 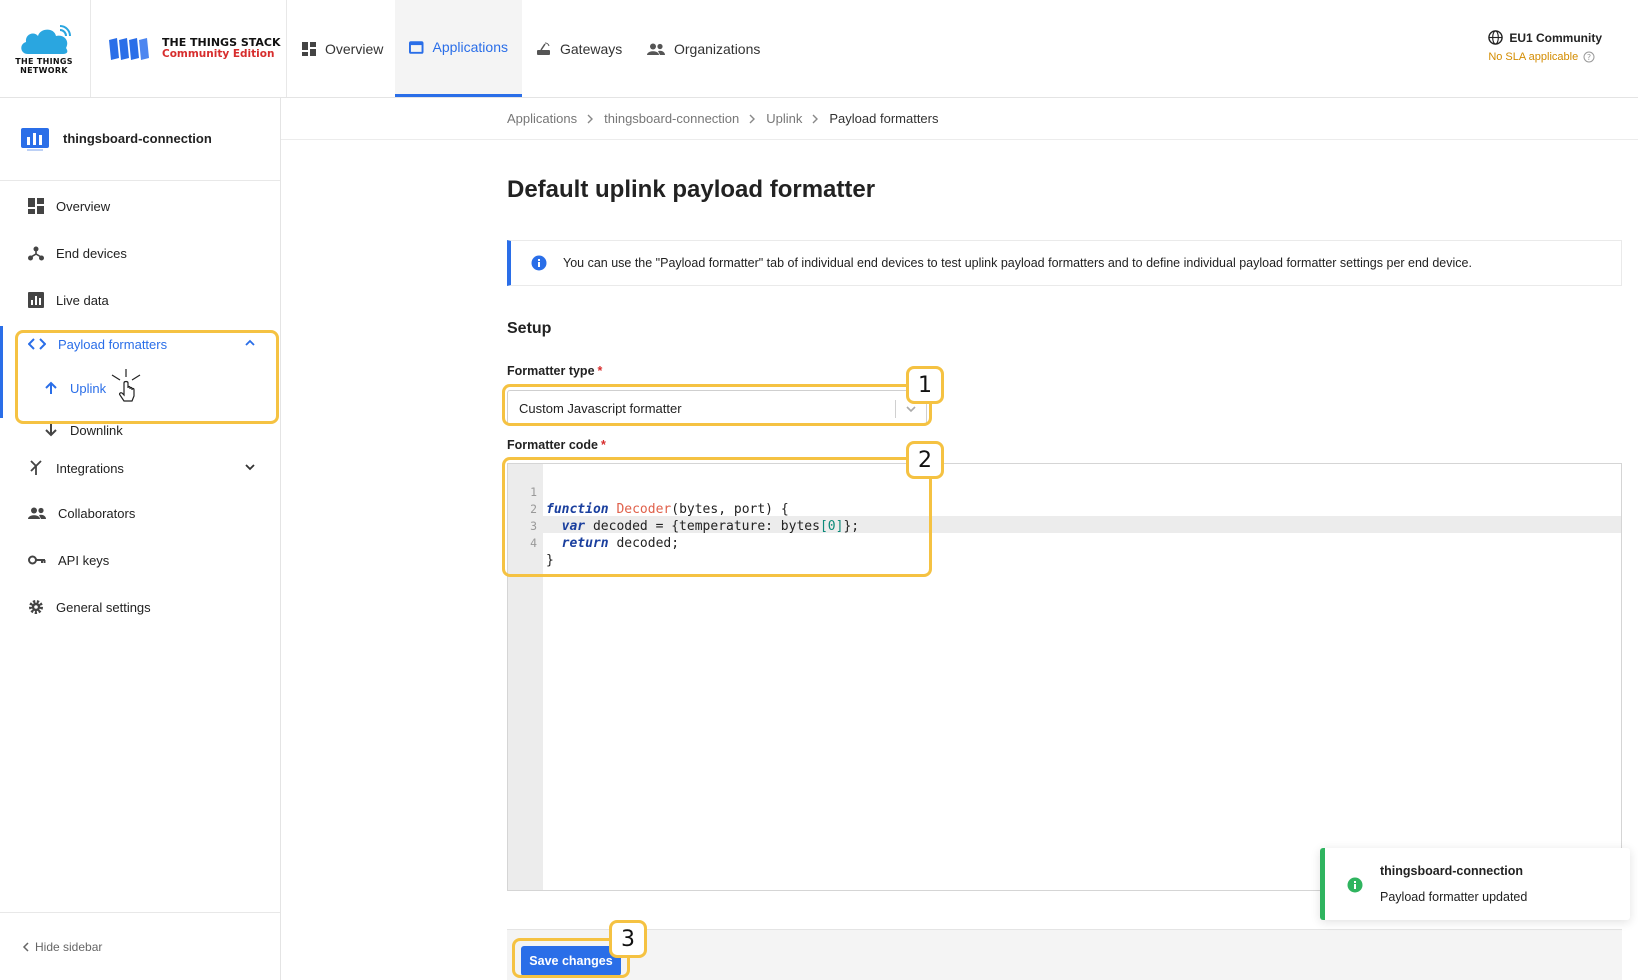 I want to click on code-icon, so click(x=37, y=344).